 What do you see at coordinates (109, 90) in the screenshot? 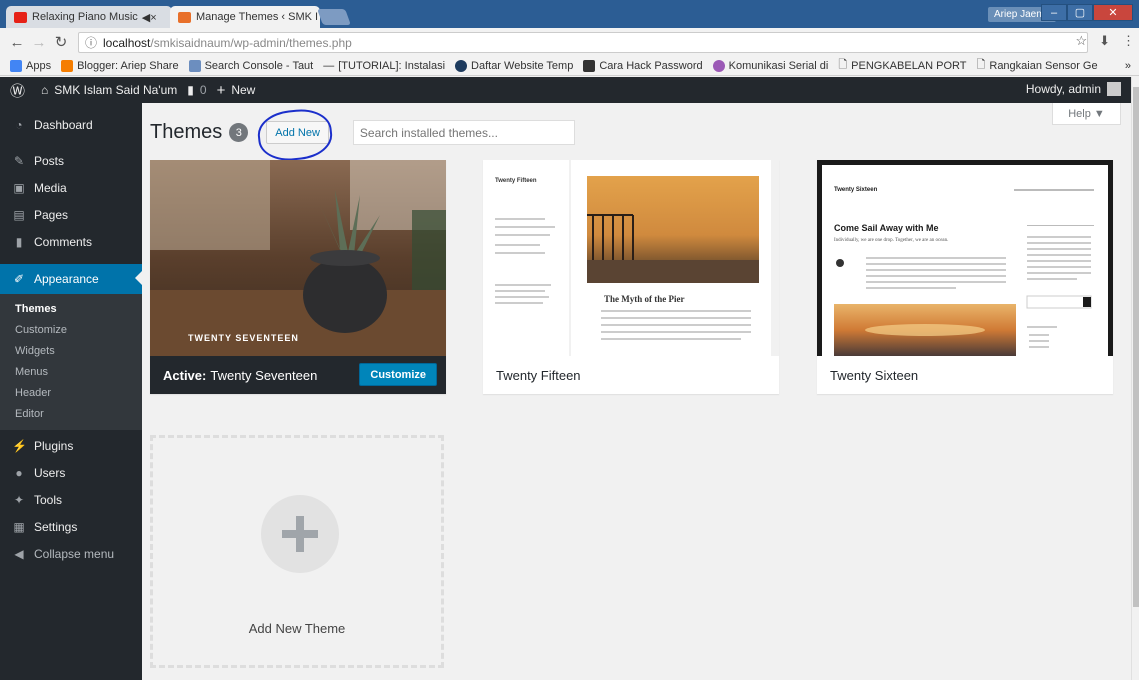
I see `site-name-link: ⌂ SMK Islam Said Na'um` at bounding box center [109, 90].